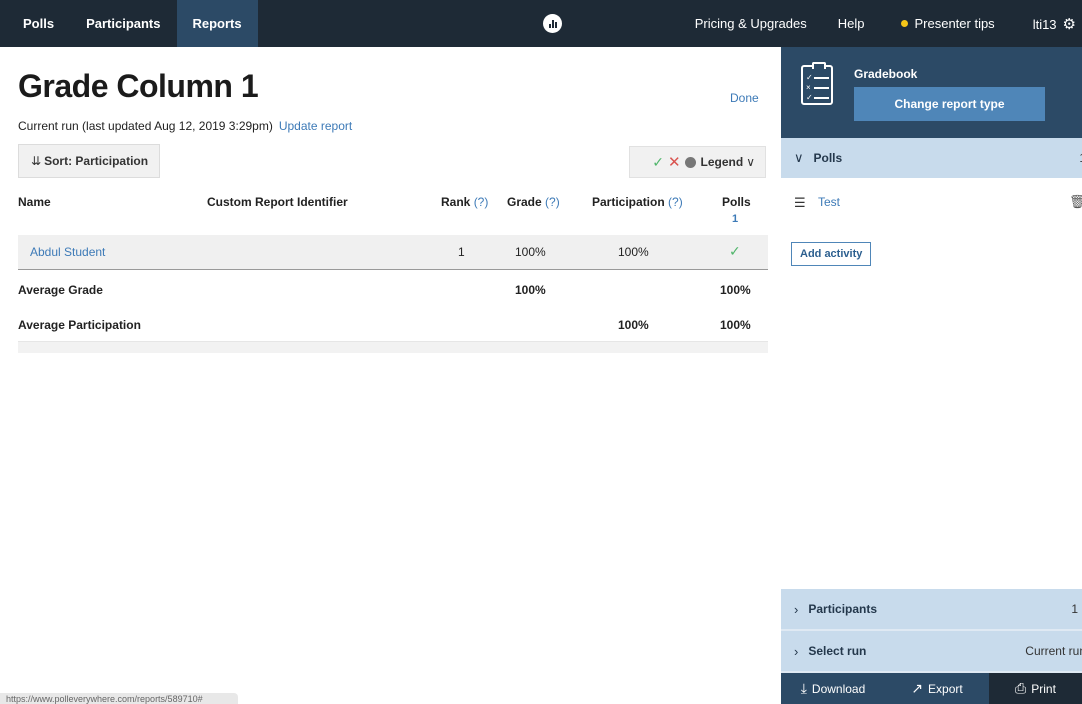 This screenshot has height=704, width=1082. Describe the element at coordinates (315, 126) in the screenshot. I see `update-report-link: Update report` at that location.